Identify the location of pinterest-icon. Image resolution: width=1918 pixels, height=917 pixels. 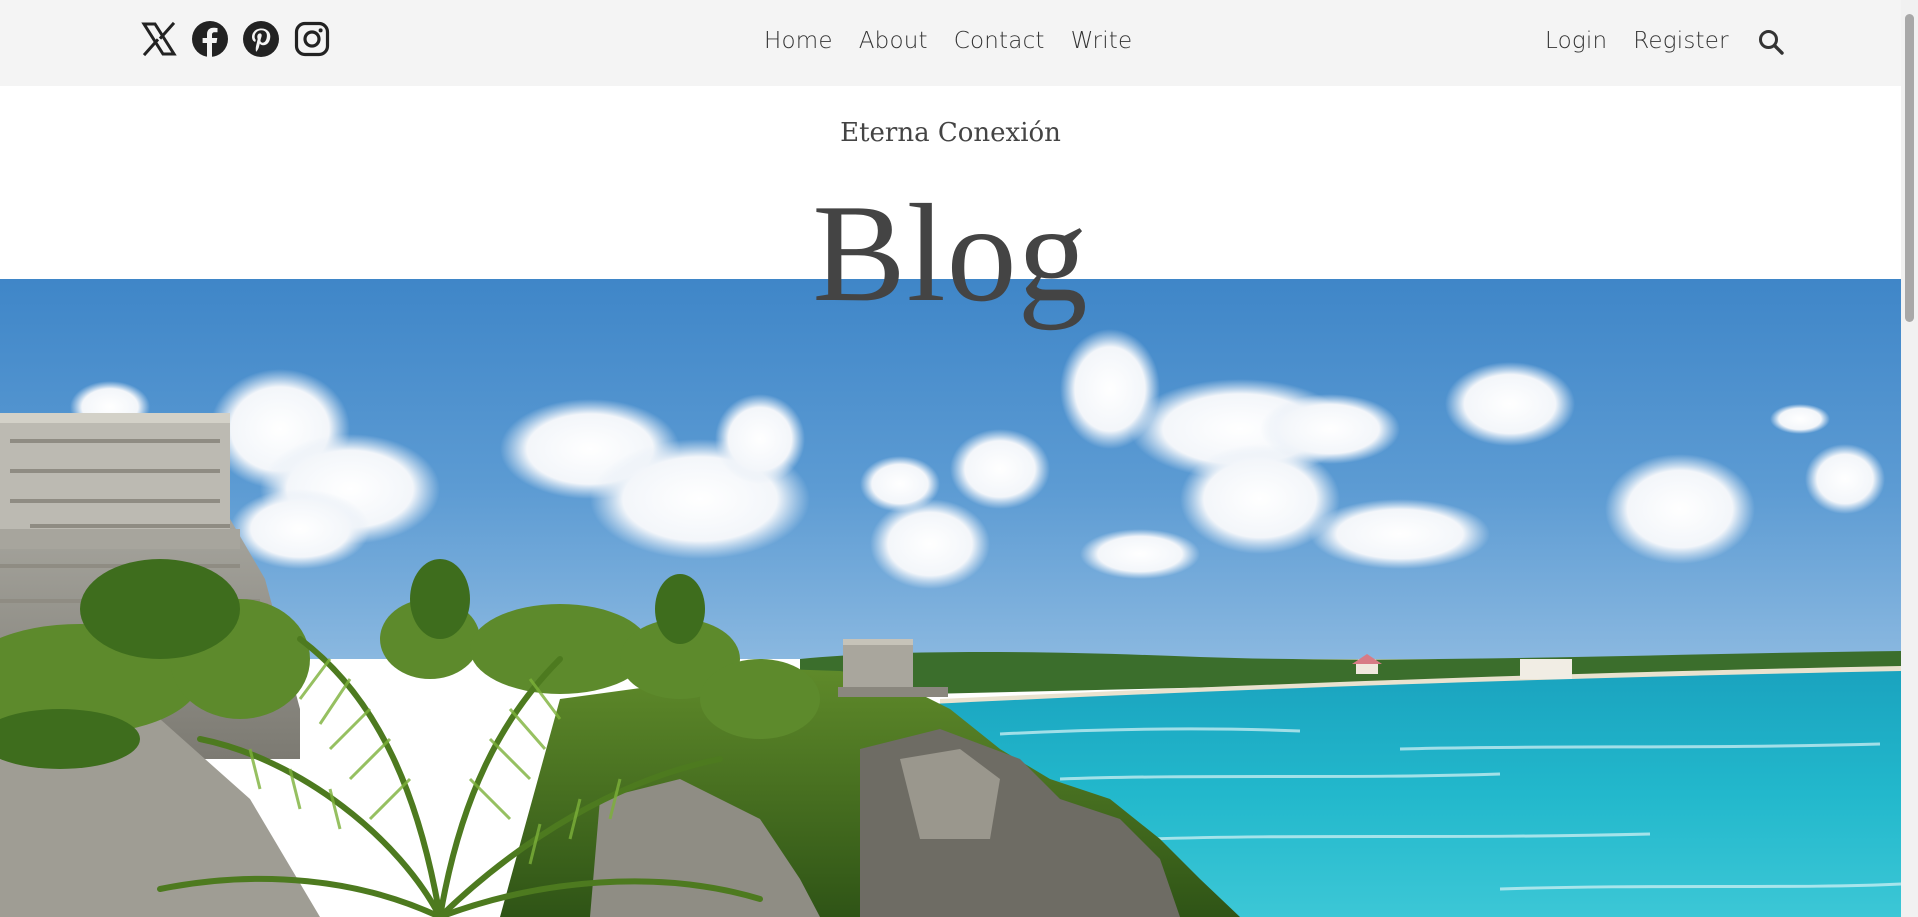
(261, 39).